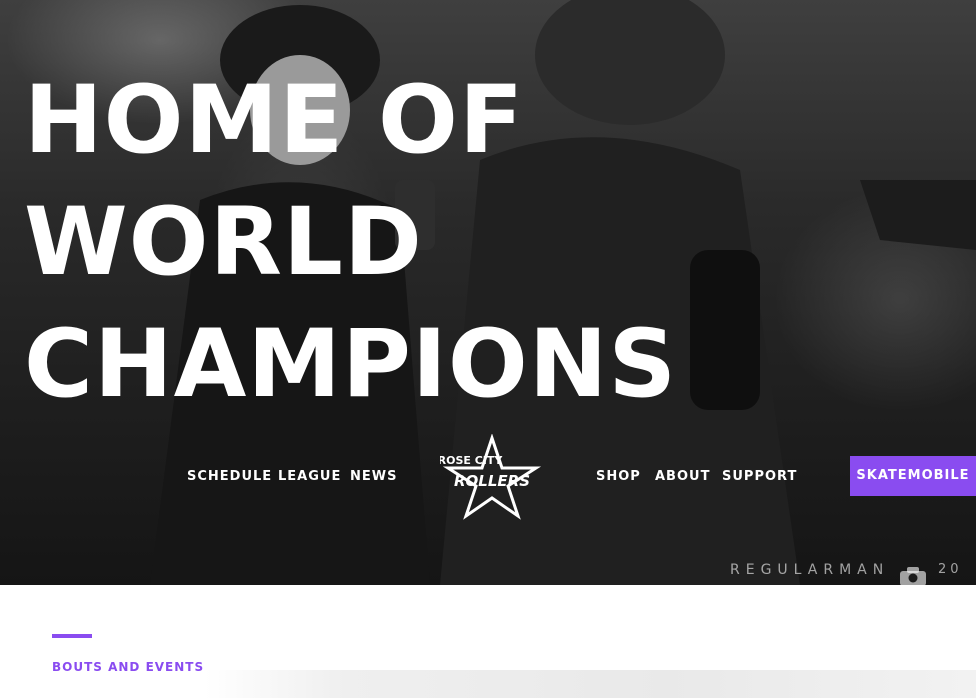  Describe the element at coordinates (309, 476) in the screenshot. I see `nav-league: LEAGUE` at that location.